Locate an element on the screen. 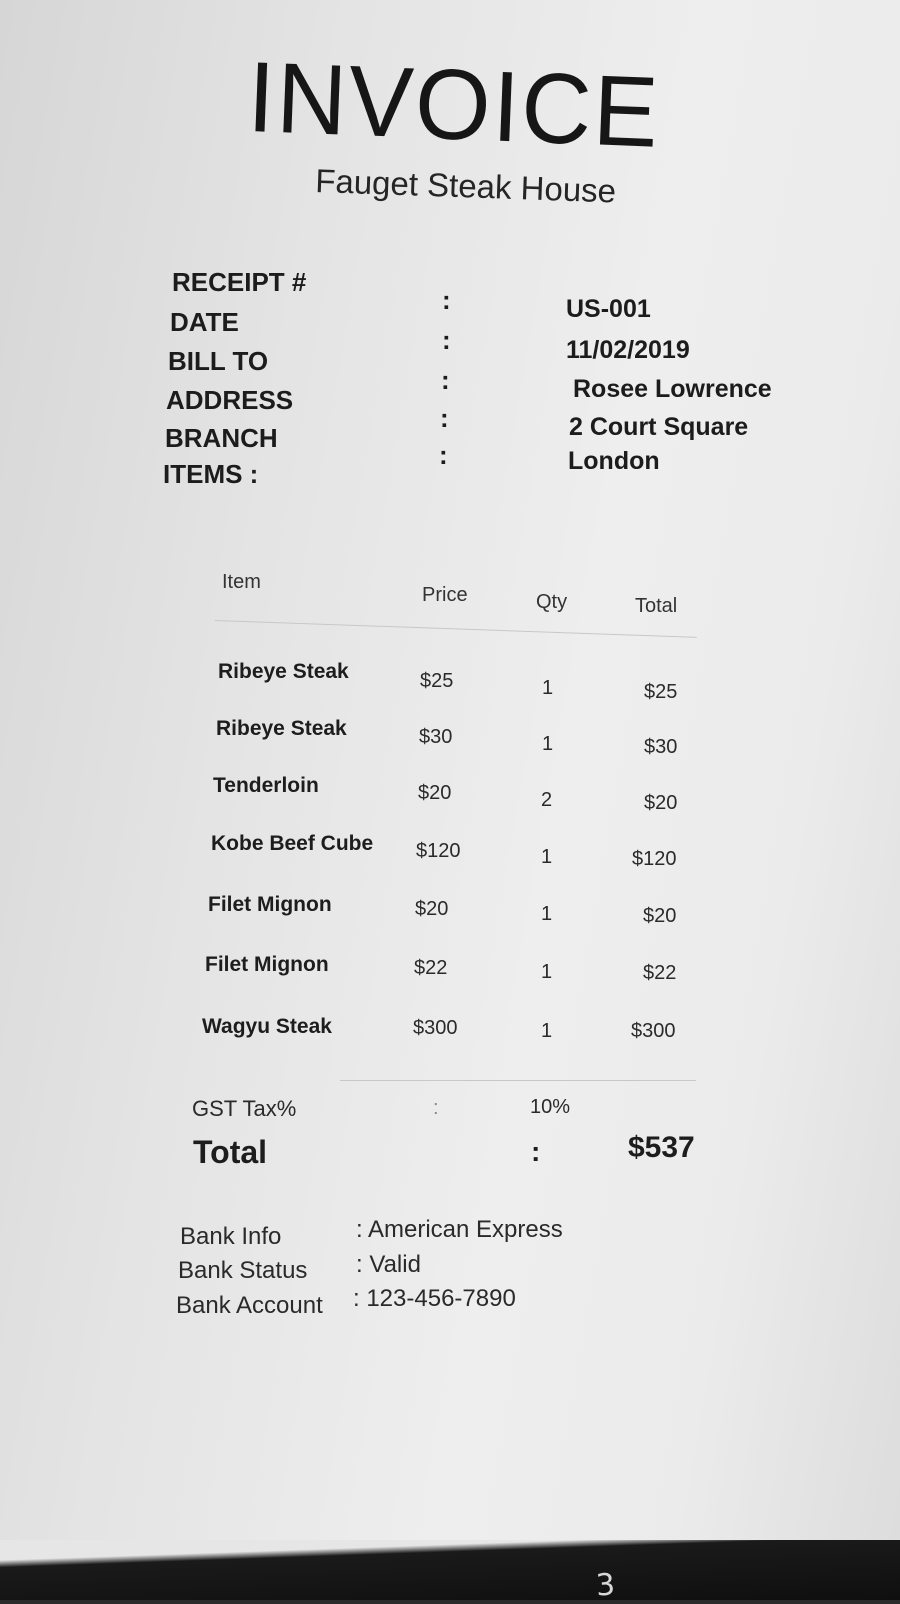 The height and width of the screenshot is (1604, 900). item-total: $25 is located at coordinates (661, 692).